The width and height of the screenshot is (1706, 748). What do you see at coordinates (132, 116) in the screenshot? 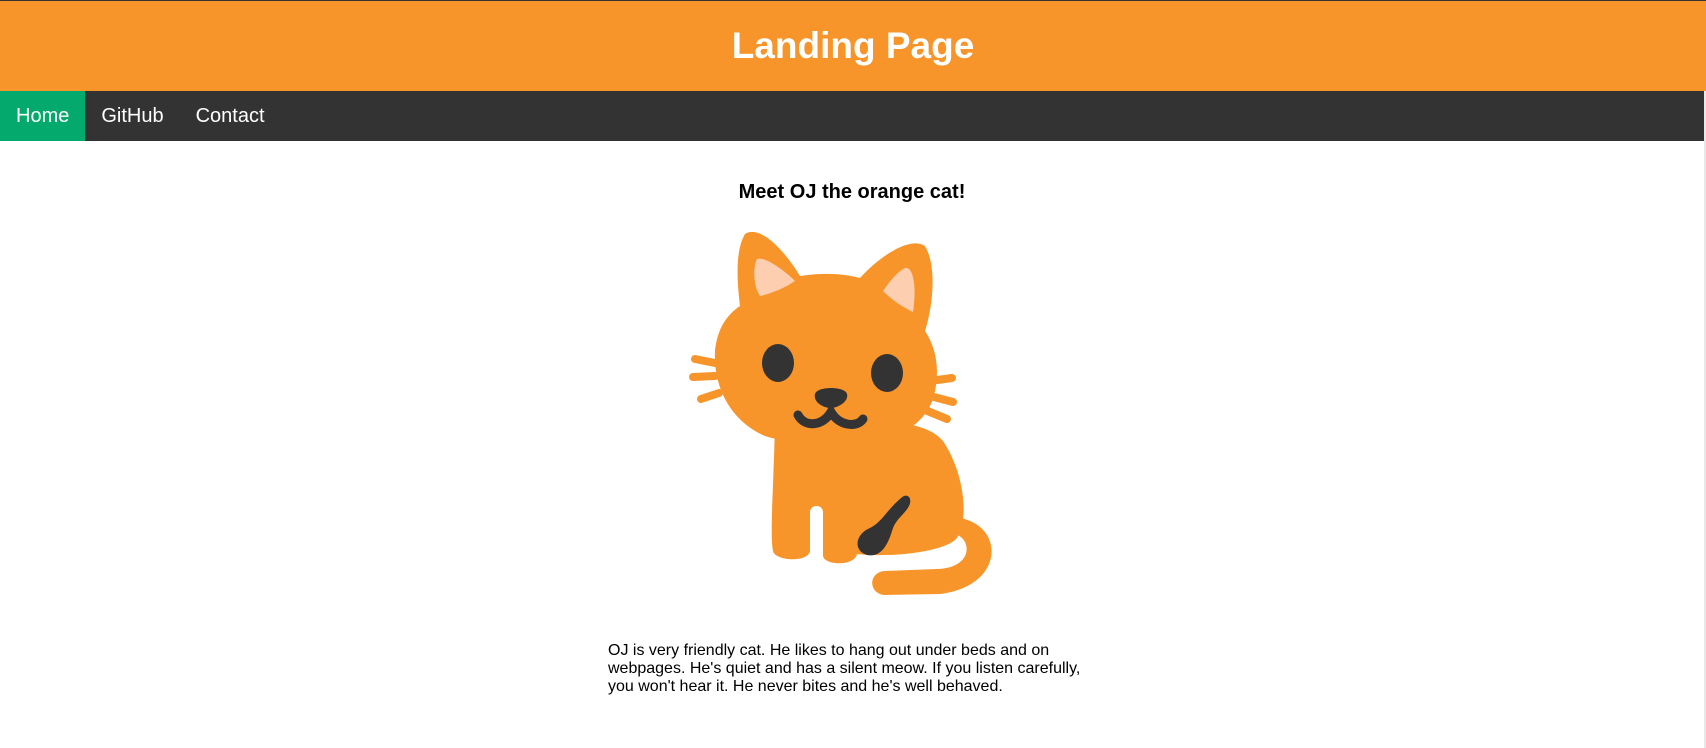
I see `nav-item-github: GitHub` at bounding box center [132, 116].